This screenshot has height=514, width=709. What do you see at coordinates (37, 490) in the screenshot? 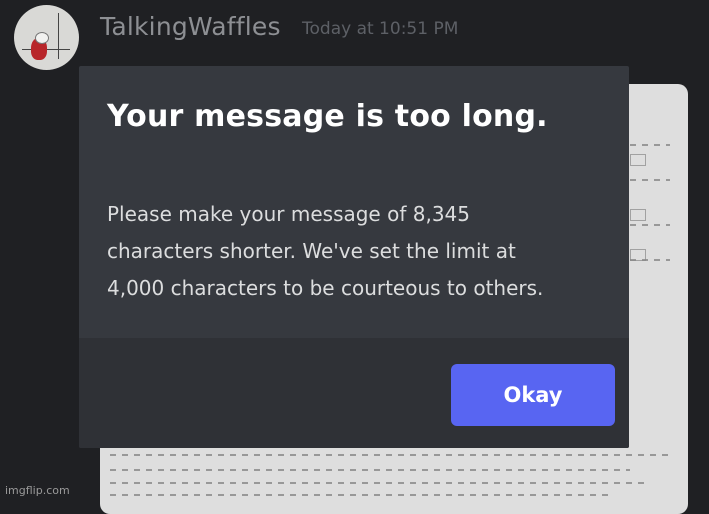
I see `watermark: imgflip.com` at bounding box center [37, 490].